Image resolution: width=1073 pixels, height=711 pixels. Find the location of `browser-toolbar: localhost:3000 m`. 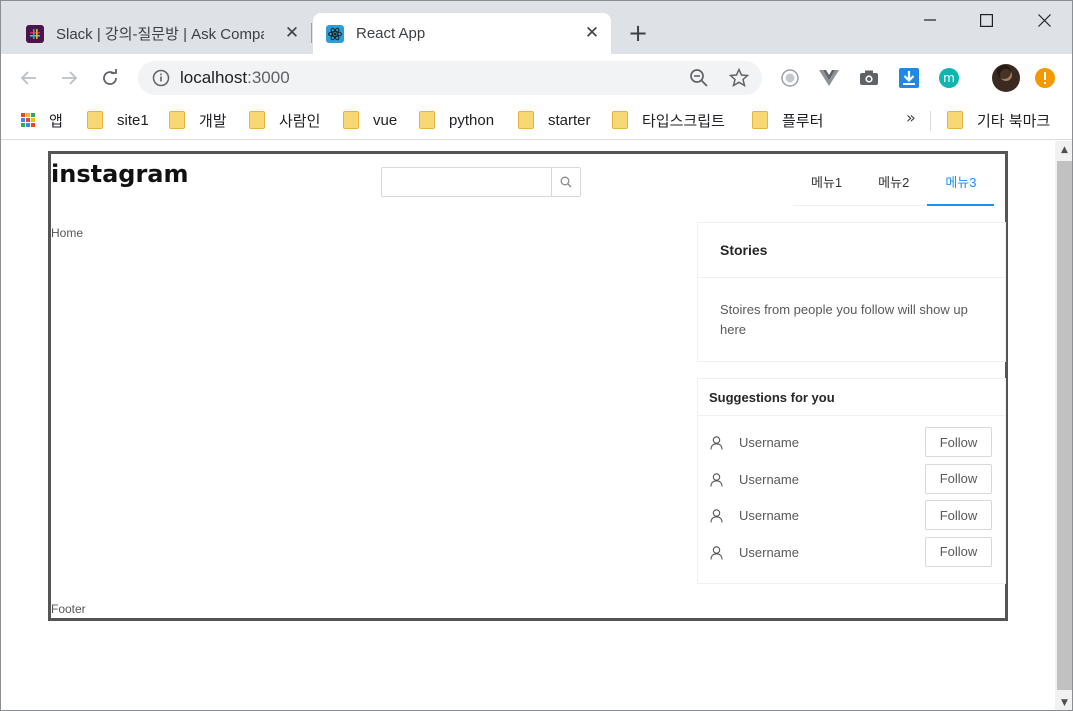

browser-toolbar: localhost:3000 m is located at coordinates (536, 78).